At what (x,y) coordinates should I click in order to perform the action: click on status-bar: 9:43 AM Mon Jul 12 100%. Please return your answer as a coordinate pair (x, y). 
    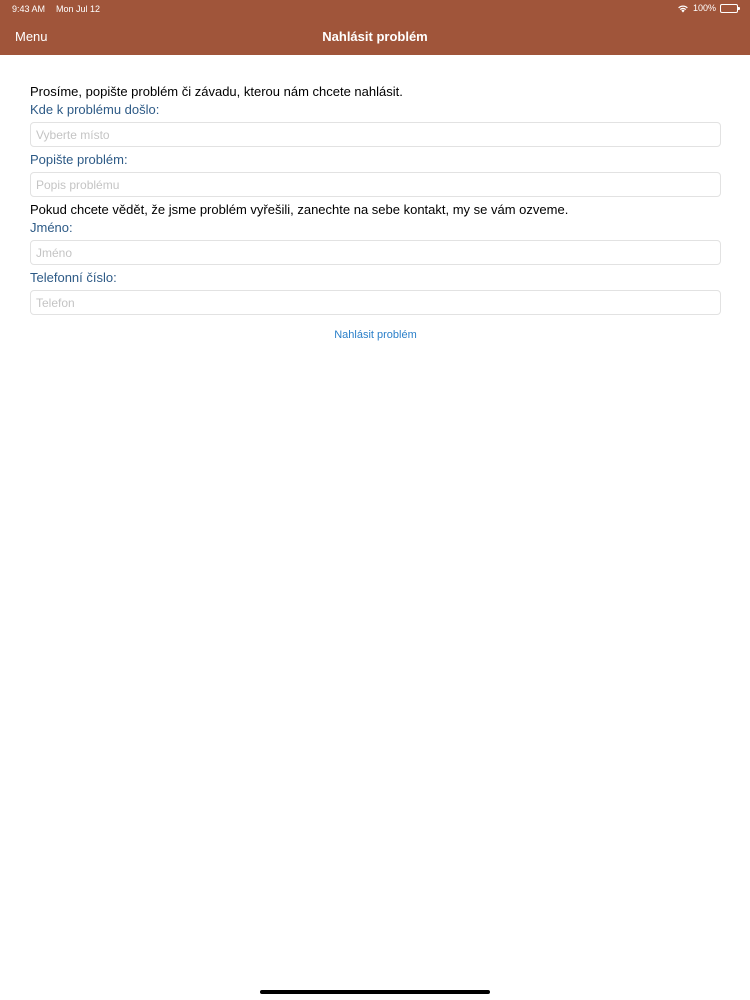
    Looking at the image, I should click on (375, 9).